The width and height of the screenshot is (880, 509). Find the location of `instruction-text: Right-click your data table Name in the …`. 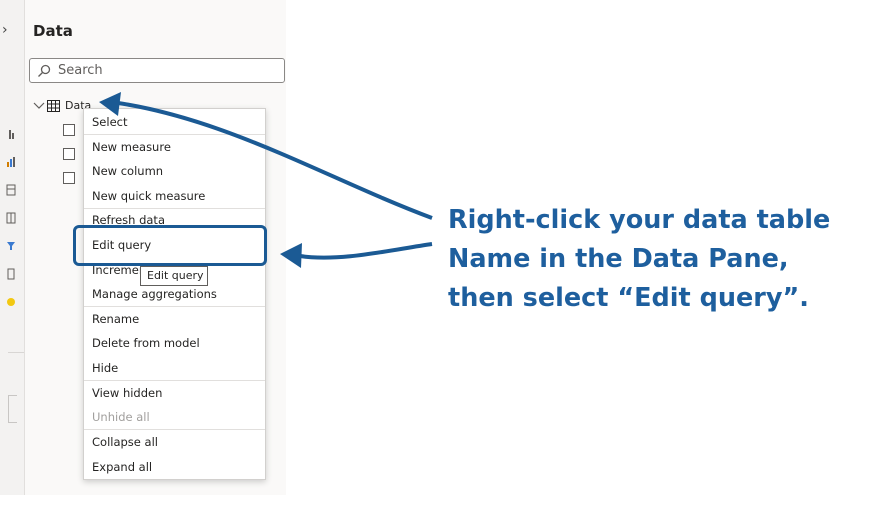

instruction-text: Right-click your data table Name in the … is located at coordinates (658, 259).